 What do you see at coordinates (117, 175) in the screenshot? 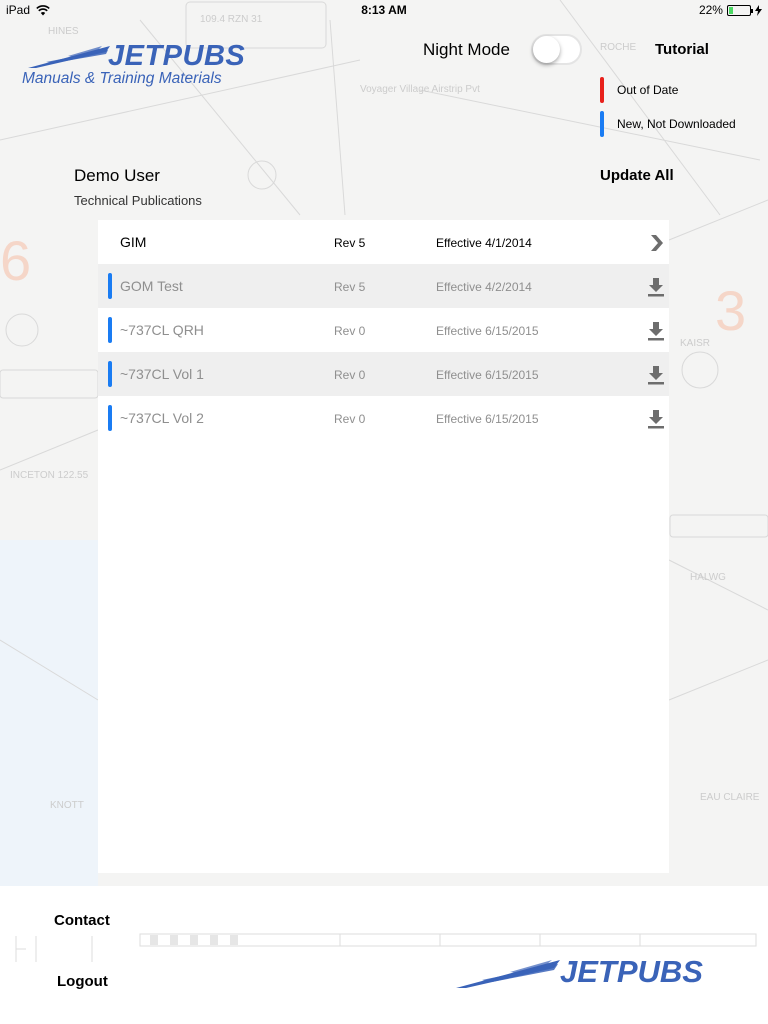
I see `user-name: Demo User` at bounding box center [117, 175].